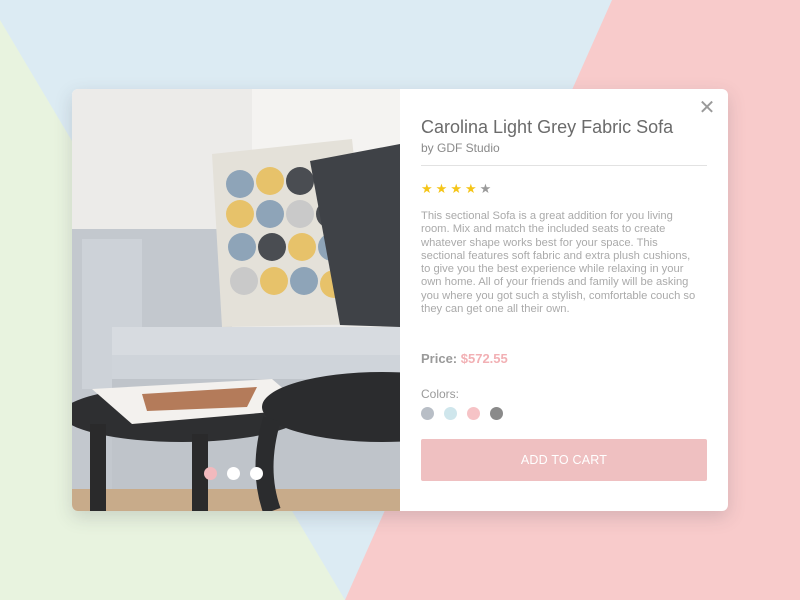 The image size is (800, 600). What do you see at coordinates (547, 127) in the screenshot?
I see `product-title: Carolina Light Grey Fabric Sofa` at bounding box center [547, 127].